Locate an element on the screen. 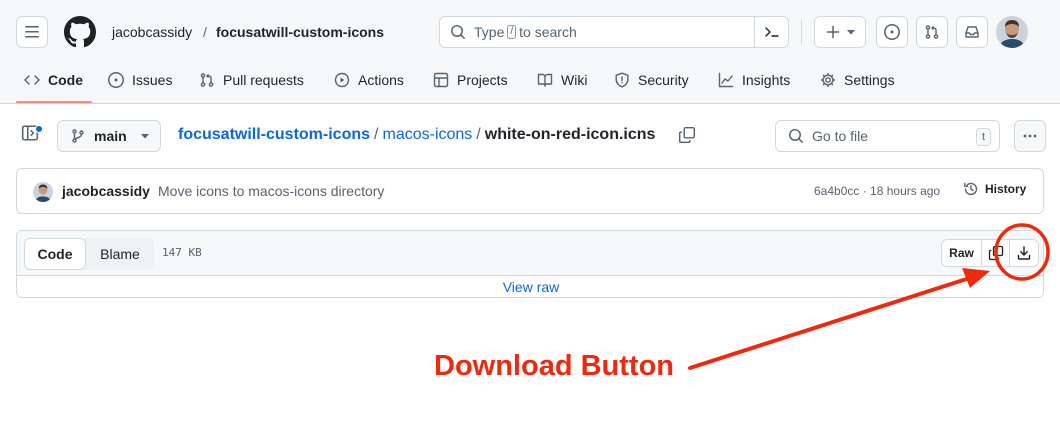  tab-label: Issues is located at coordinates (152, 80).